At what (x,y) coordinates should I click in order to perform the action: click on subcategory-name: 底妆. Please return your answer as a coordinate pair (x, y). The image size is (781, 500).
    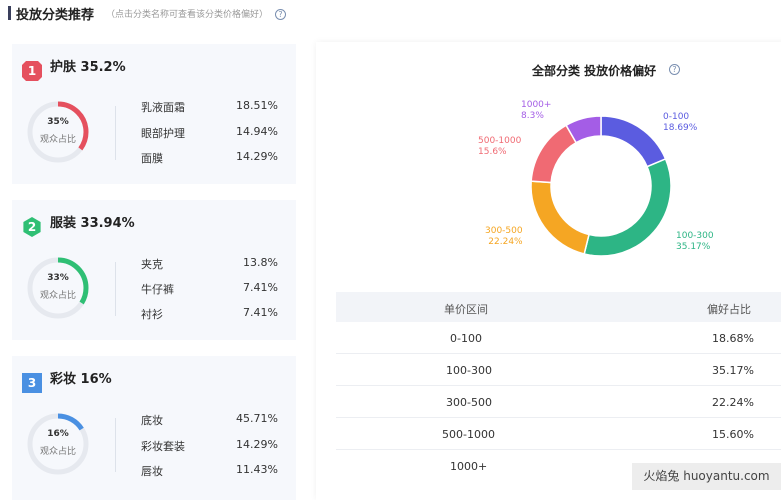
    Looking at the image, I should click on (152, 420).